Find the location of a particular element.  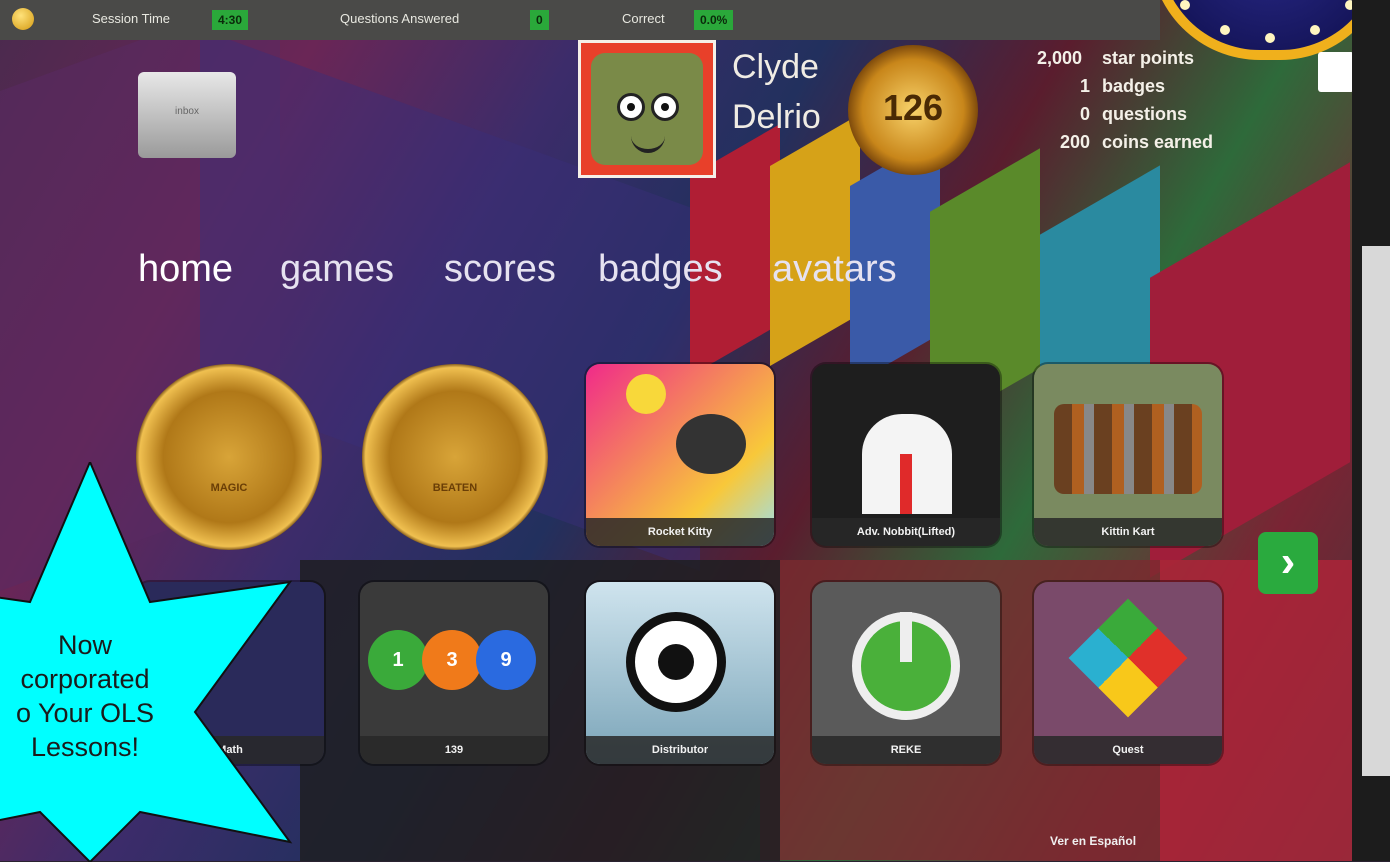

avatar is located at coordinates (647, 109).